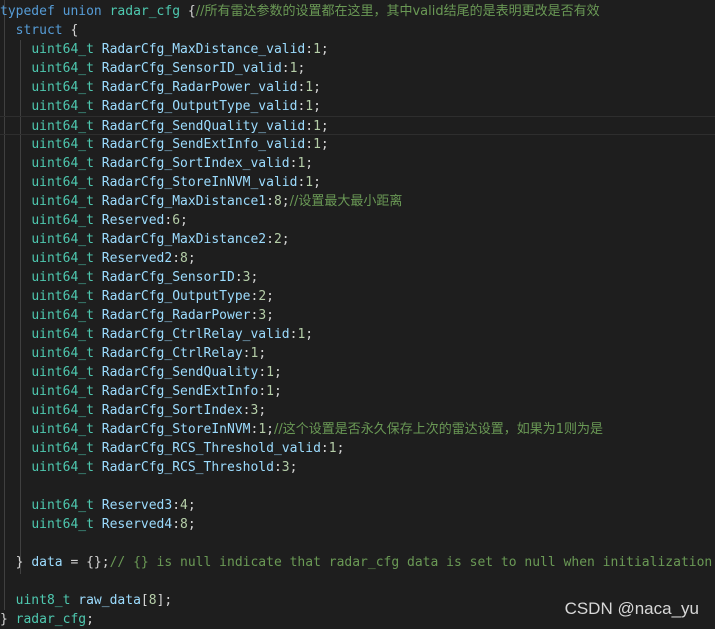 This screenshot has height=629, width=715. I want to click on code-line: struct {, so click(357, 30).